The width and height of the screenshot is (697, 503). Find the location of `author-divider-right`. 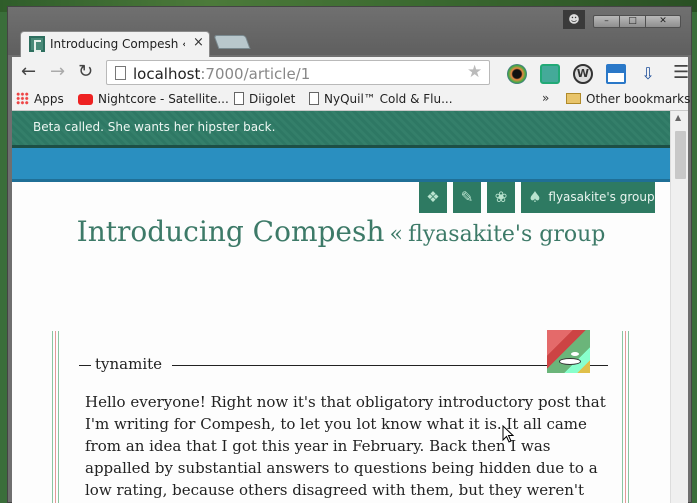

author-divider-right is located at coordinates (390, 365).